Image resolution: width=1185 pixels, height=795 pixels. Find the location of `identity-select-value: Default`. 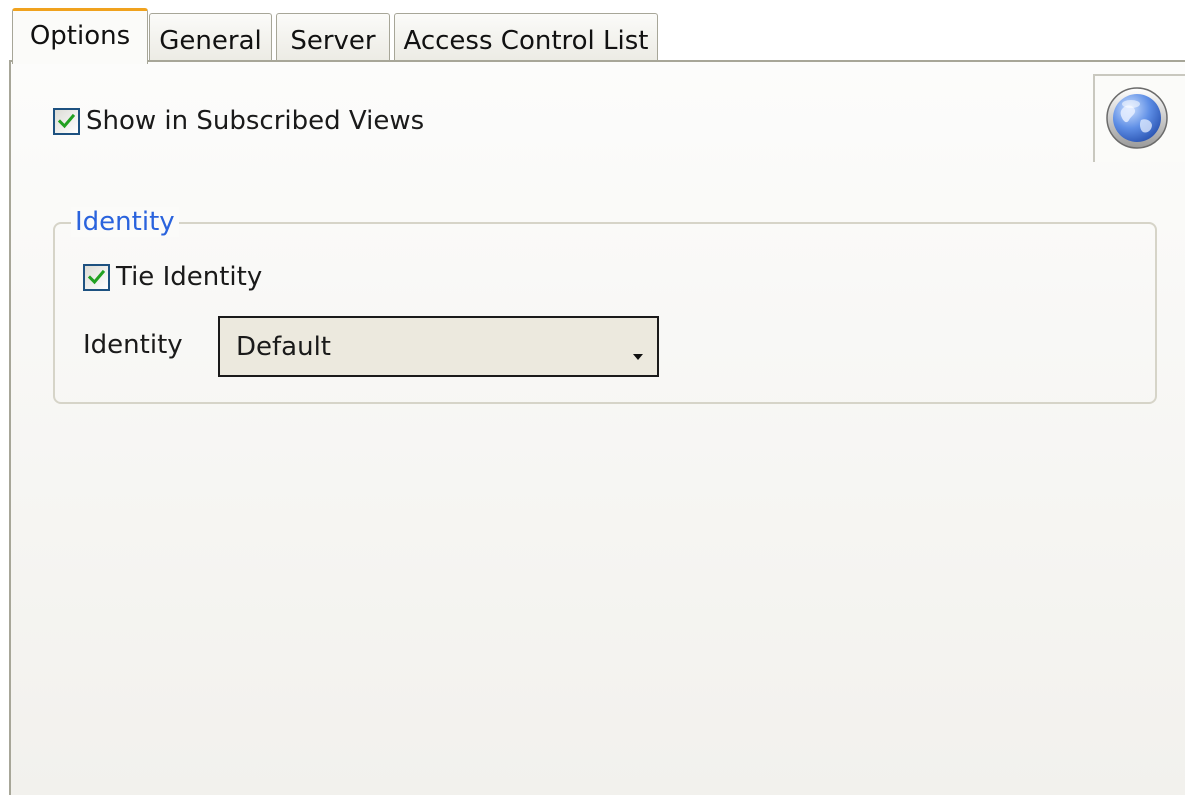

identity-select-value: Default is located at coordinates (283, 347).